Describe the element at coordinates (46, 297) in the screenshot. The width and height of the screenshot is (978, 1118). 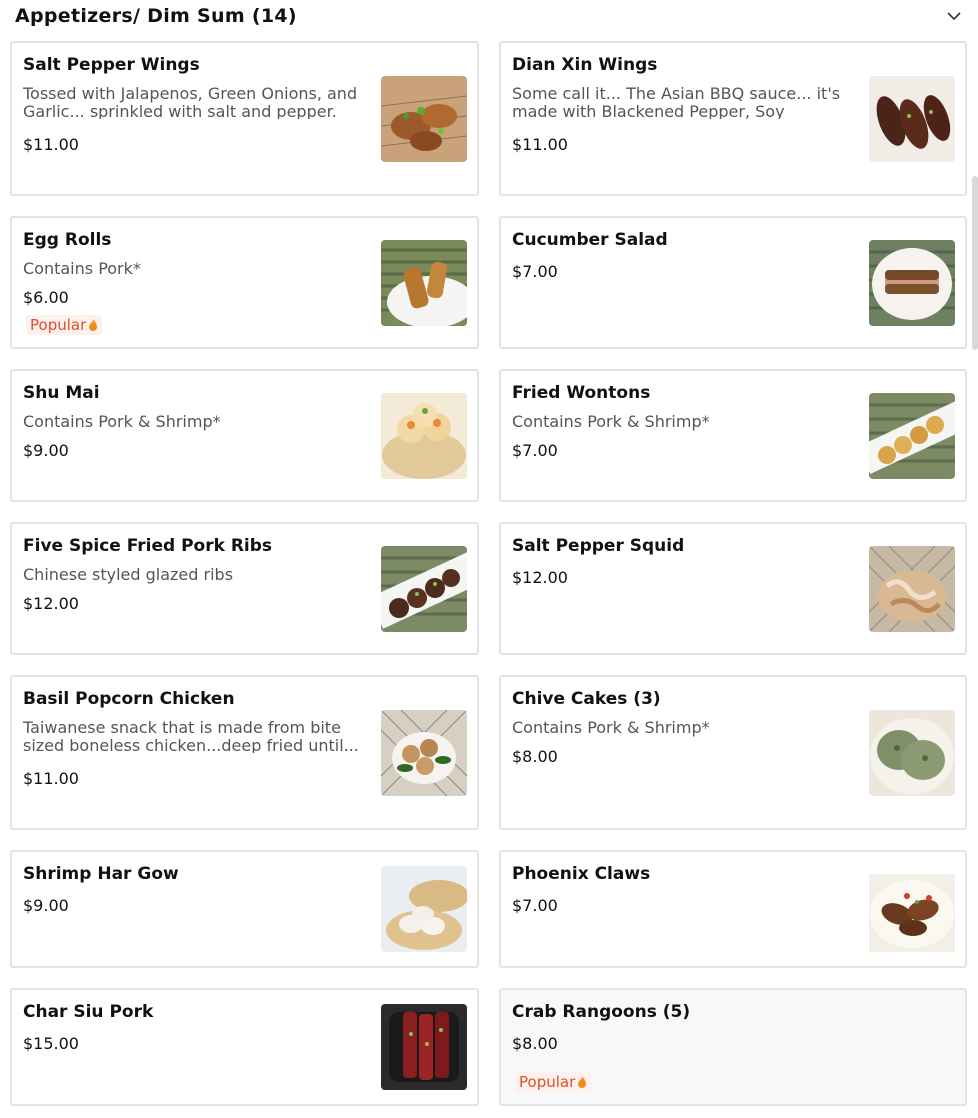
I see `item-price: $6.00` at that location.